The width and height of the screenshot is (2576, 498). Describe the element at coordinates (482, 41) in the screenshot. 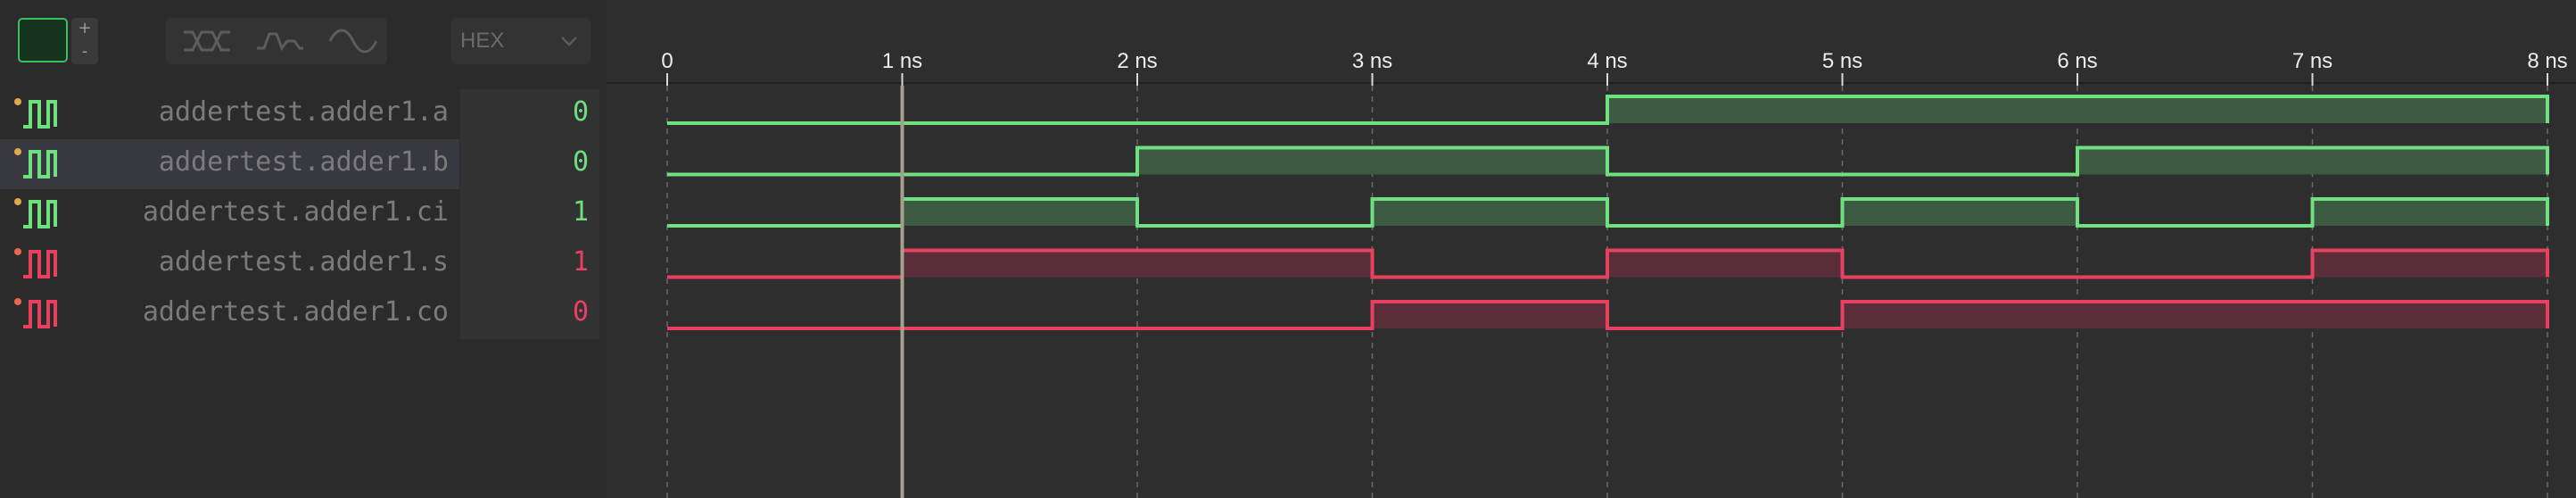

I see `value-format-label: HEX` at that location.